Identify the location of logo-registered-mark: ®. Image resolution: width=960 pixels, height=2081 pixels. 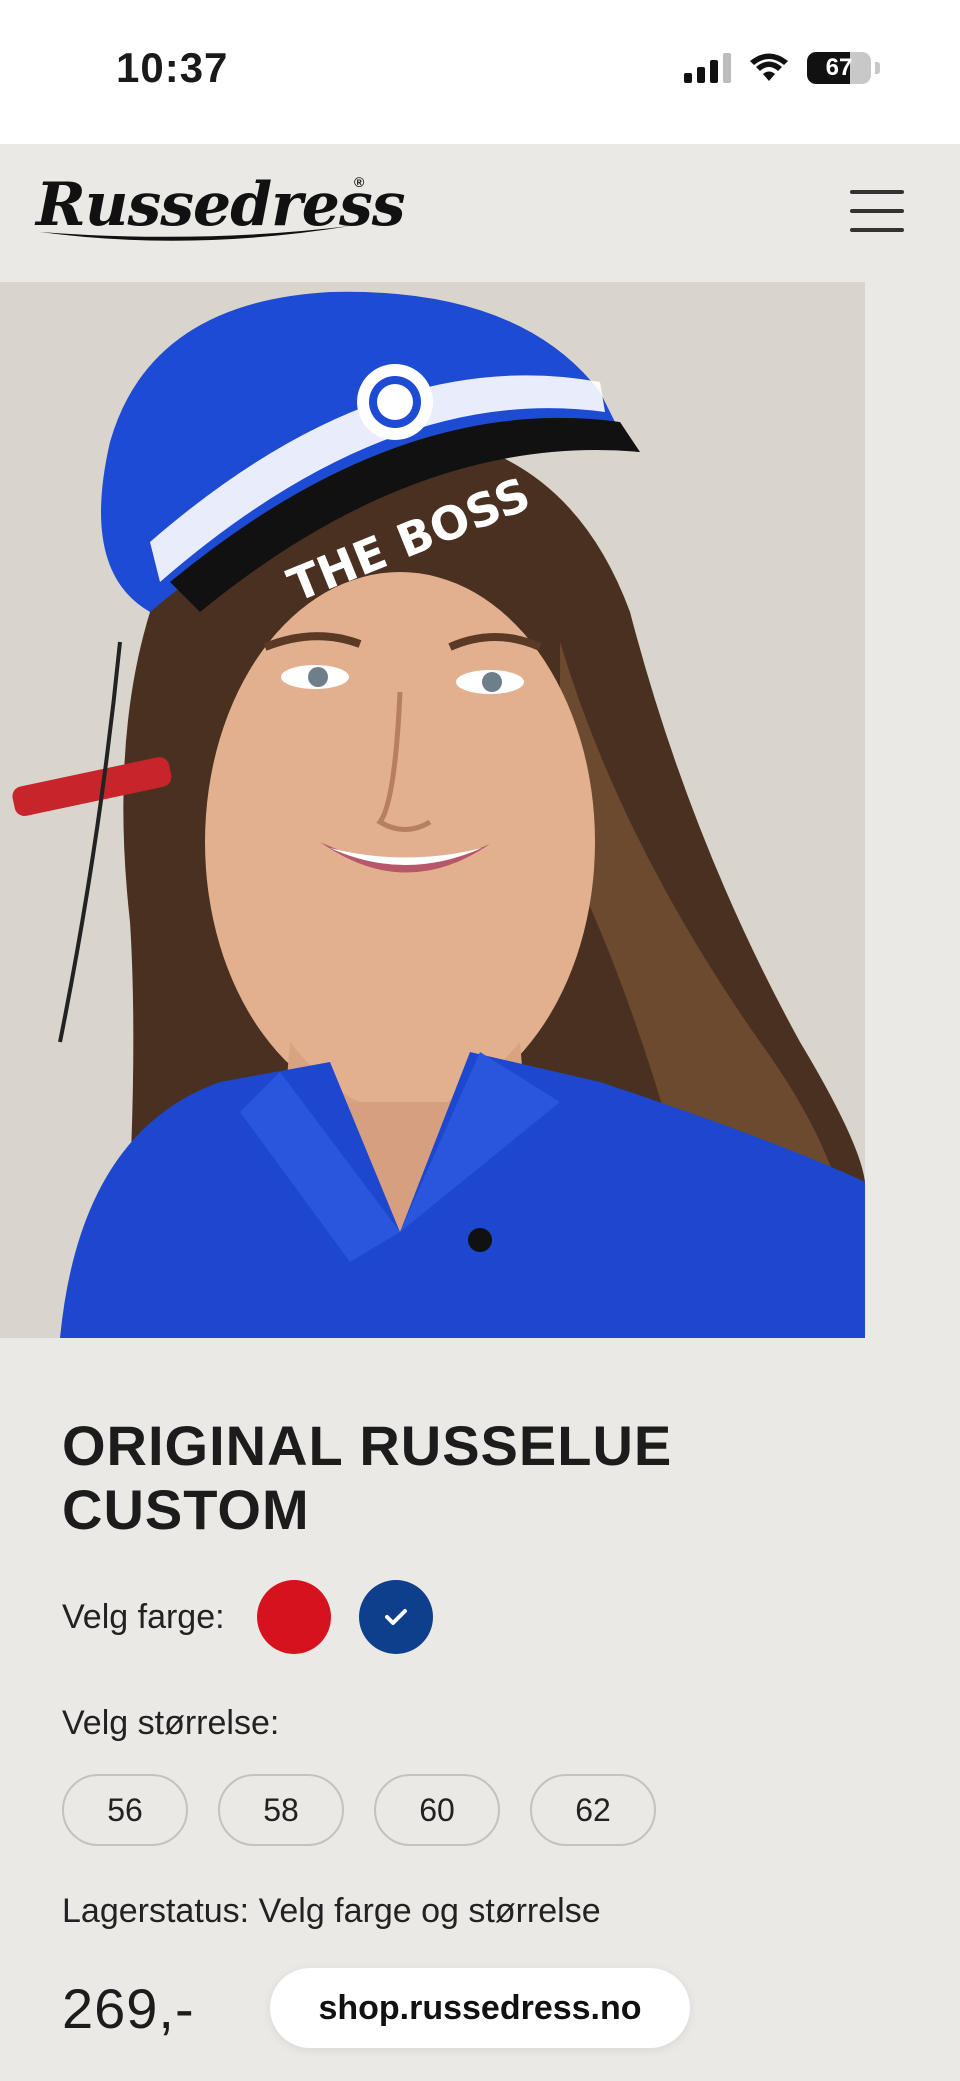
(359, 182).